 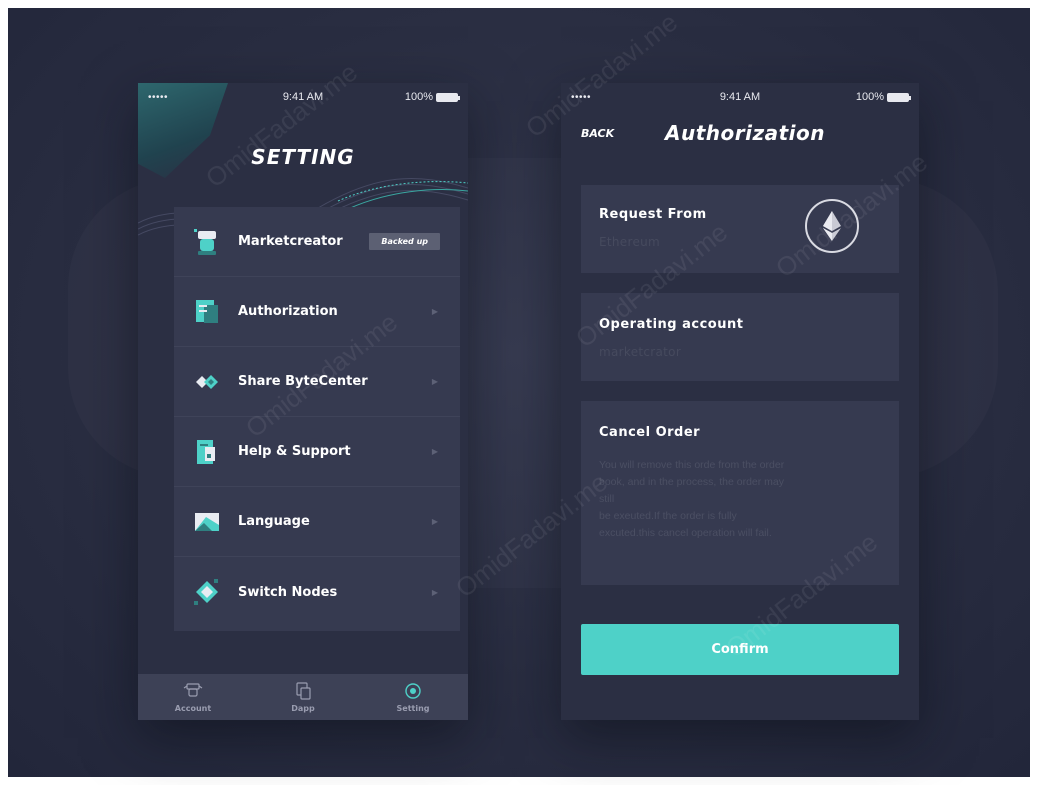 What do you see at coordinates (303, 708) in the screenshot?
I see `tab-label: Dapp` at bounding box center [303, 708].